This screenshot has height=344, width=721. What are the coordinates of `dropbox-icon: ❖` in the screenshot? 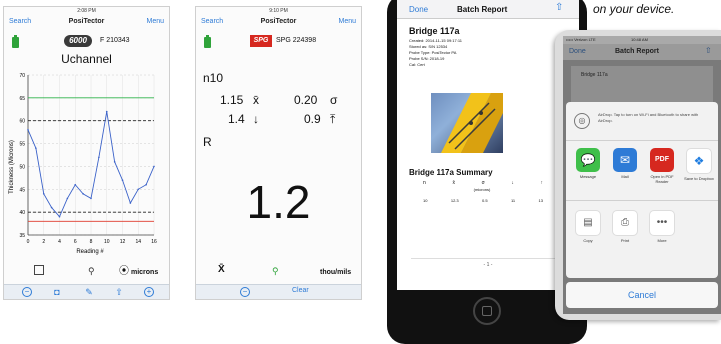 It's located at (699, 161).